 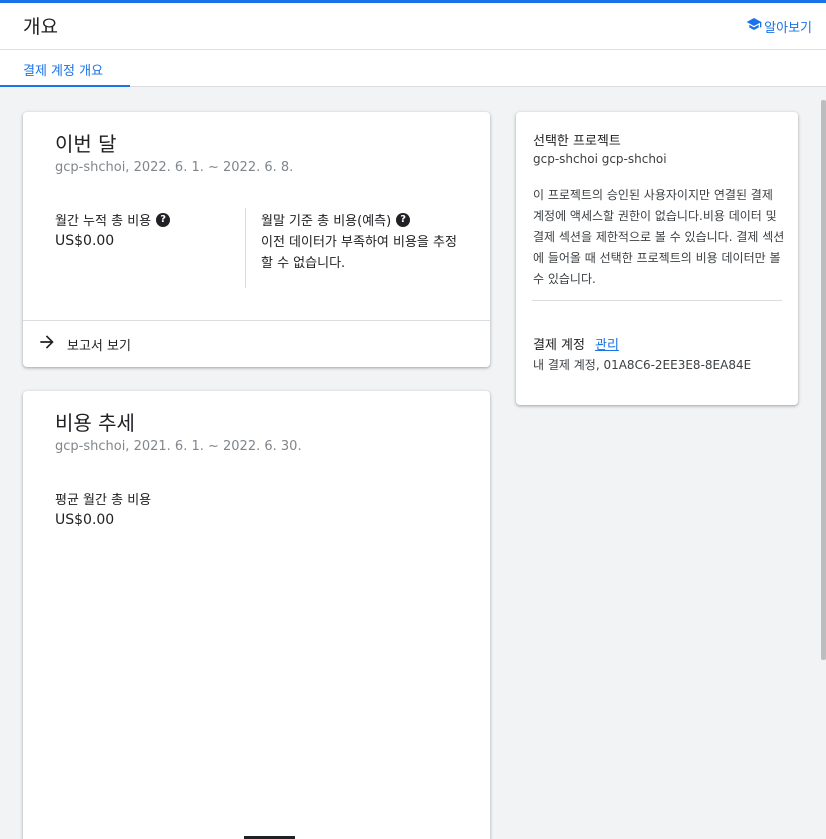 I want to click on billing-account-row: 결제 계정 관리, so click(x=576, y=343).